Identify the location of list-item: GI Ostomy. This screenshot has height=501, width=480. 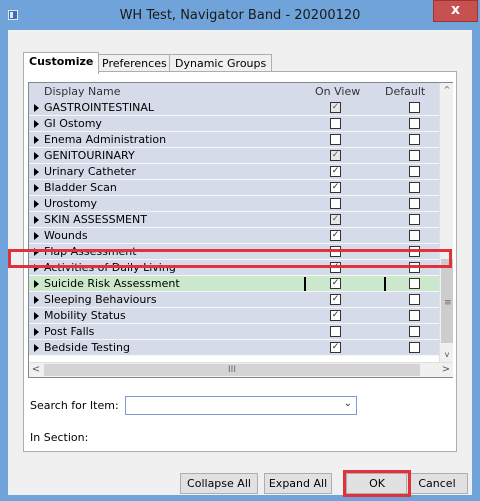
(234, 124).